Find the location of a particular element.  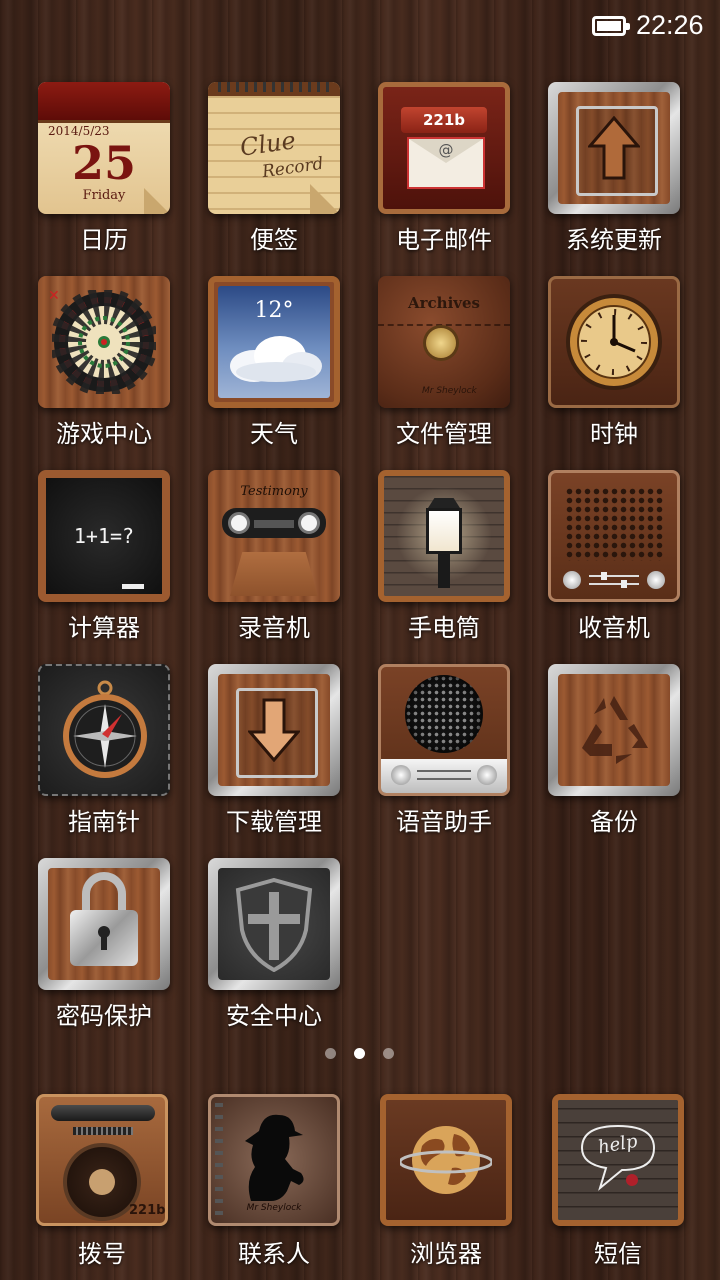

battery-icon is located at coordinates (611, 26).